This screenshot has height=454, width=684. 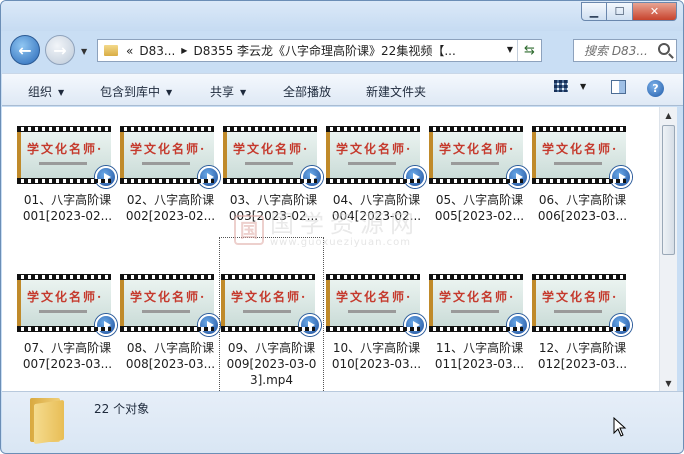 I want to click on organize-label: 组织, so click(x=40, y=92).